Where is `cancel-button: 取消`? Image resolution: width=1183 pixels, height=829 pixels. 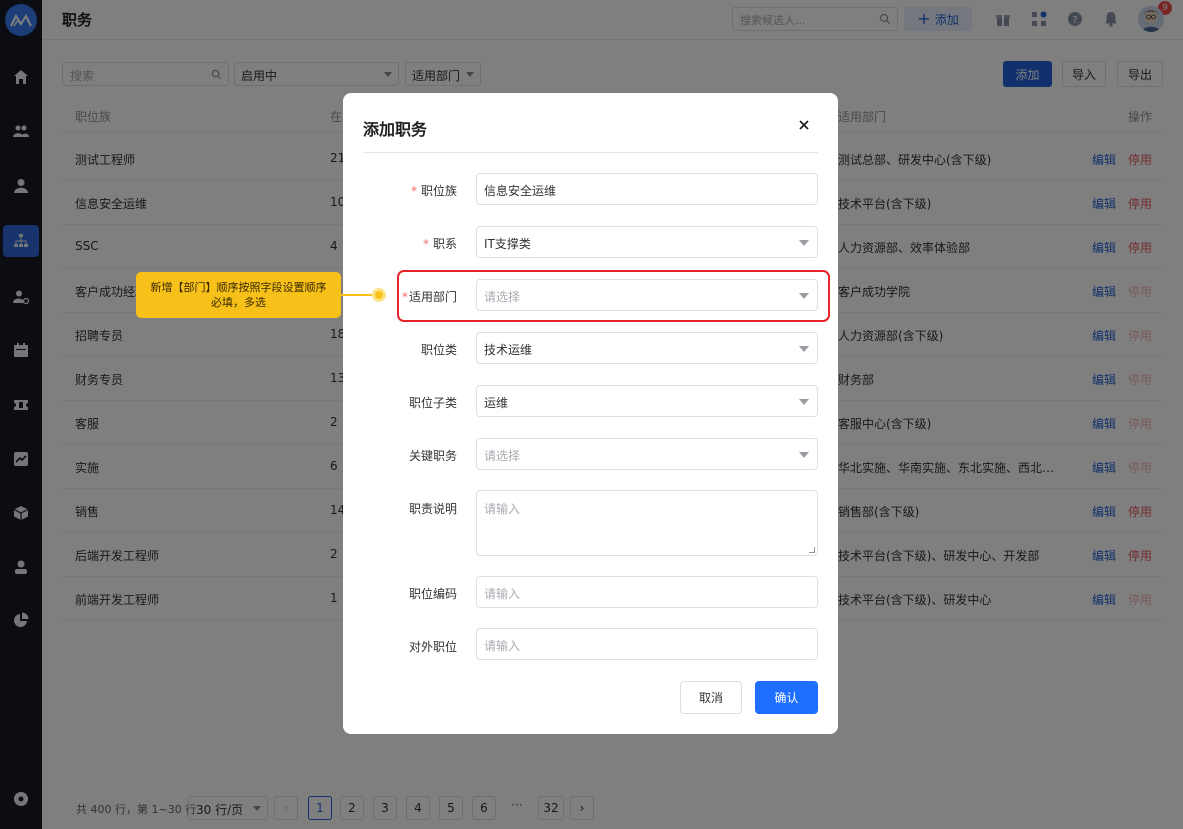 cancel-button: 取消 is located at coordinates (711, 697).